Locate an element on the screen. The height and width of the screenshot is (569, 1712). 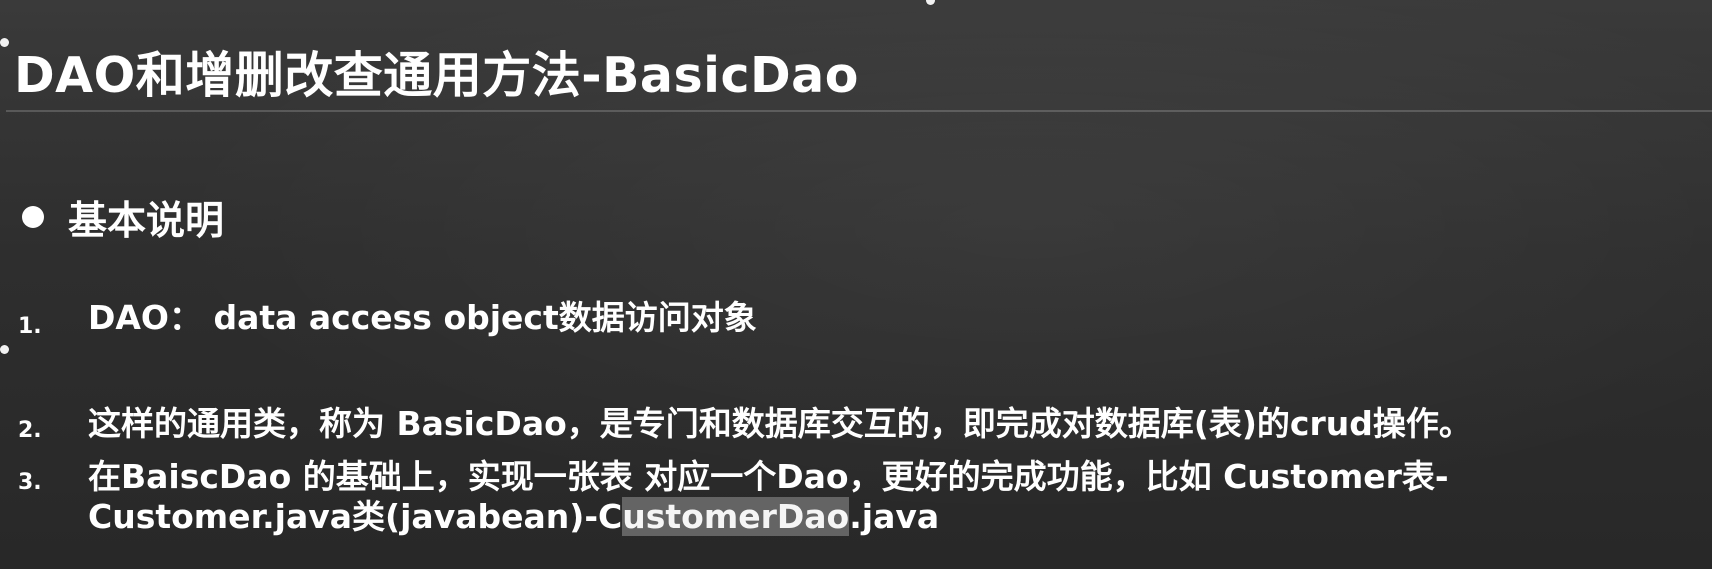
item-number-3: 3. is located at coordinates (30, 482).